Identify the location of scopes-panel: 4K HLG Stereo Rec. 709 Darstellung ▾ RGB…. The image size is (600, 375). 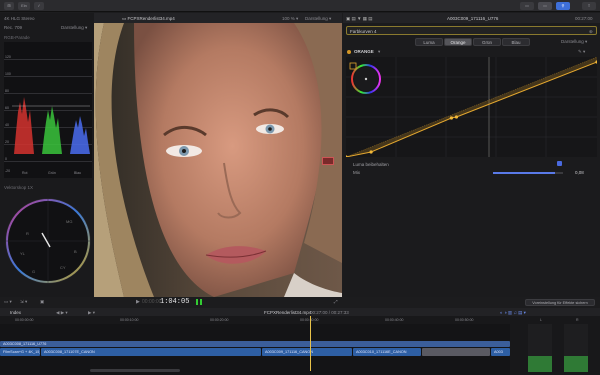
(47, 155).